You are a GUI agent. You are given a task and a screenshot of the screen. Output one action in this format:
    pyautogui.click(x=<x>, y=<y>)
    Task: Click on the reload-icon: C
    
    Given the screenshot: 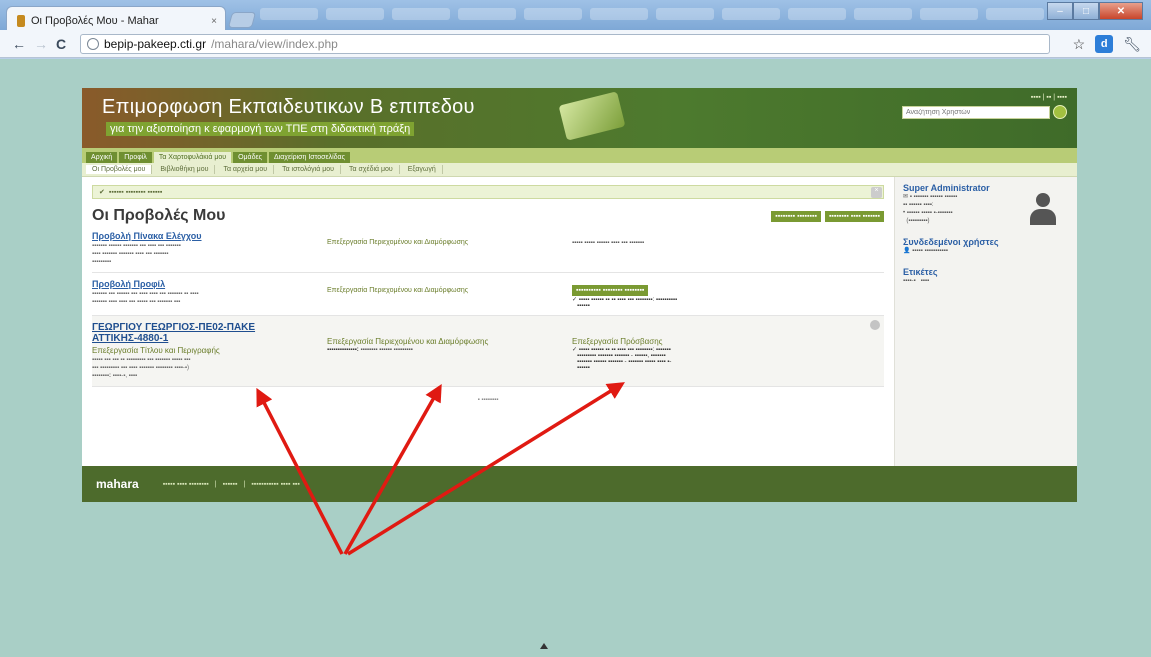 What is the action you would take?
    pyautogui.click(x=61, y=44)
    